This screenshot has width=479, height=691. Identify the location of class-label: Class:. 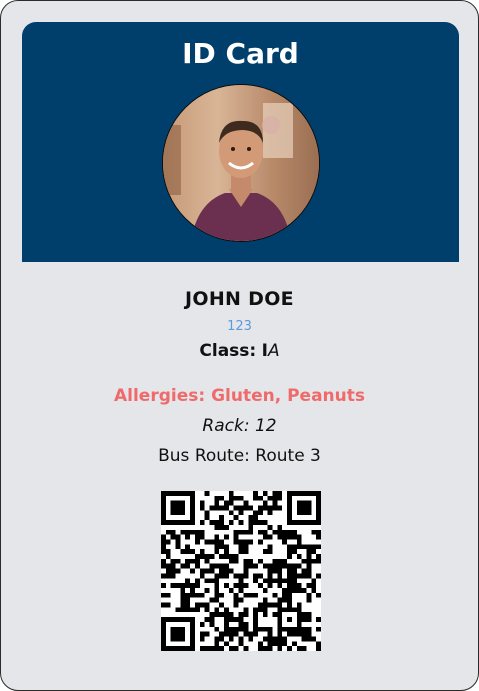
(228, 351).